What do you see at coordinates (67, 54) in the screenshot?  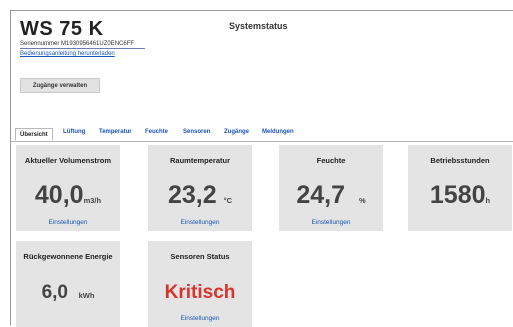 I see `manual-download-link: Bedienungsanleitung herunterladen` at bounding box center [67, 54].